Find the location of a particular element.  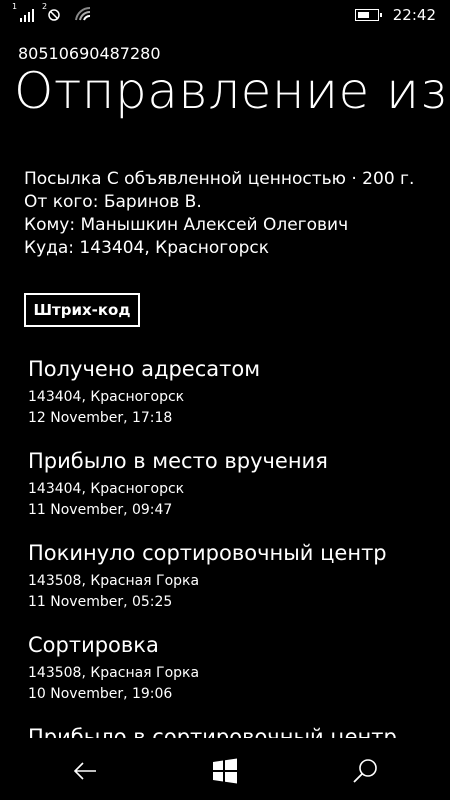

windows-logo-icon is located at coordinates (225, 771).